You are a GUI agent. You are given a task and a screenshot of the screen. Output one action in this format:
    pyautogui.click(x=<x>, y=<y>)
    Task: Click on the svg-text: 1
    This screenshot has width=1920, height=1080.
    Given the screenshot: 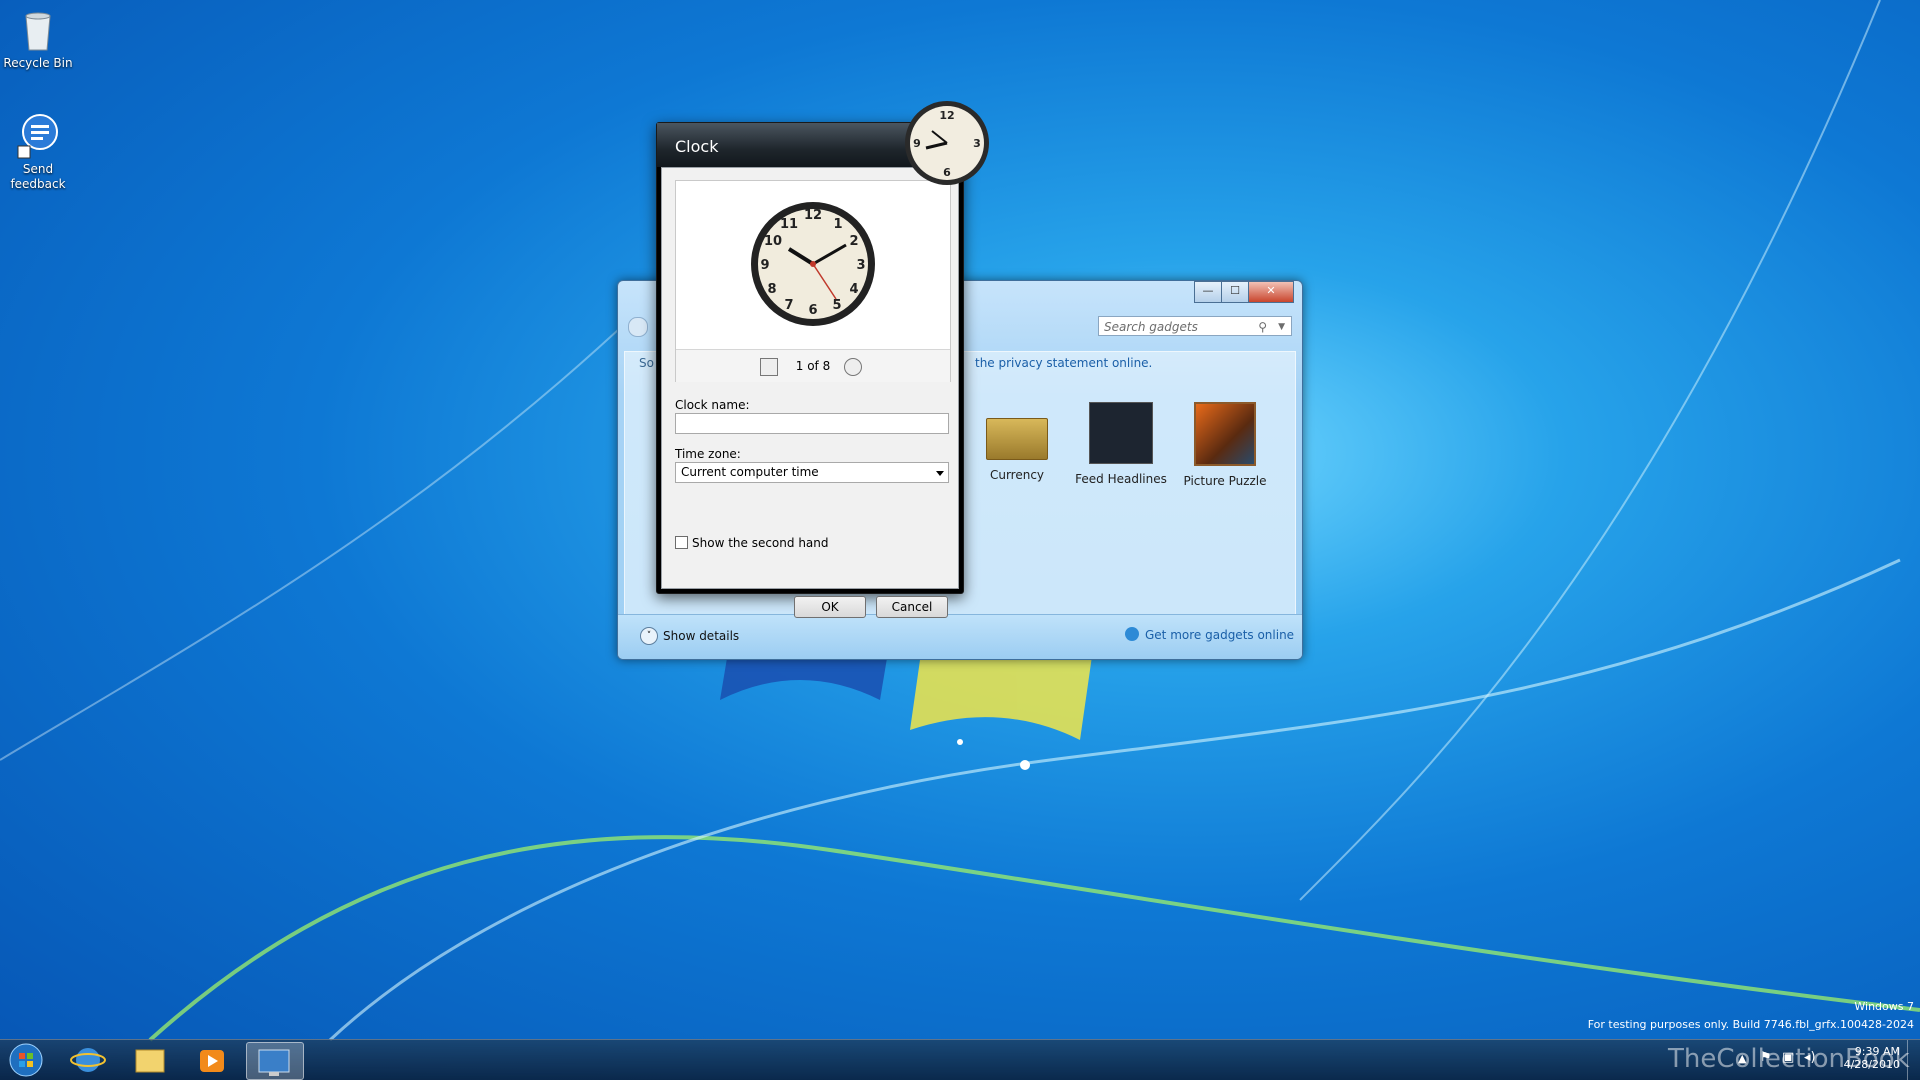 What is the action you would take?
    pyautogui.click(x=837, y=224)
    